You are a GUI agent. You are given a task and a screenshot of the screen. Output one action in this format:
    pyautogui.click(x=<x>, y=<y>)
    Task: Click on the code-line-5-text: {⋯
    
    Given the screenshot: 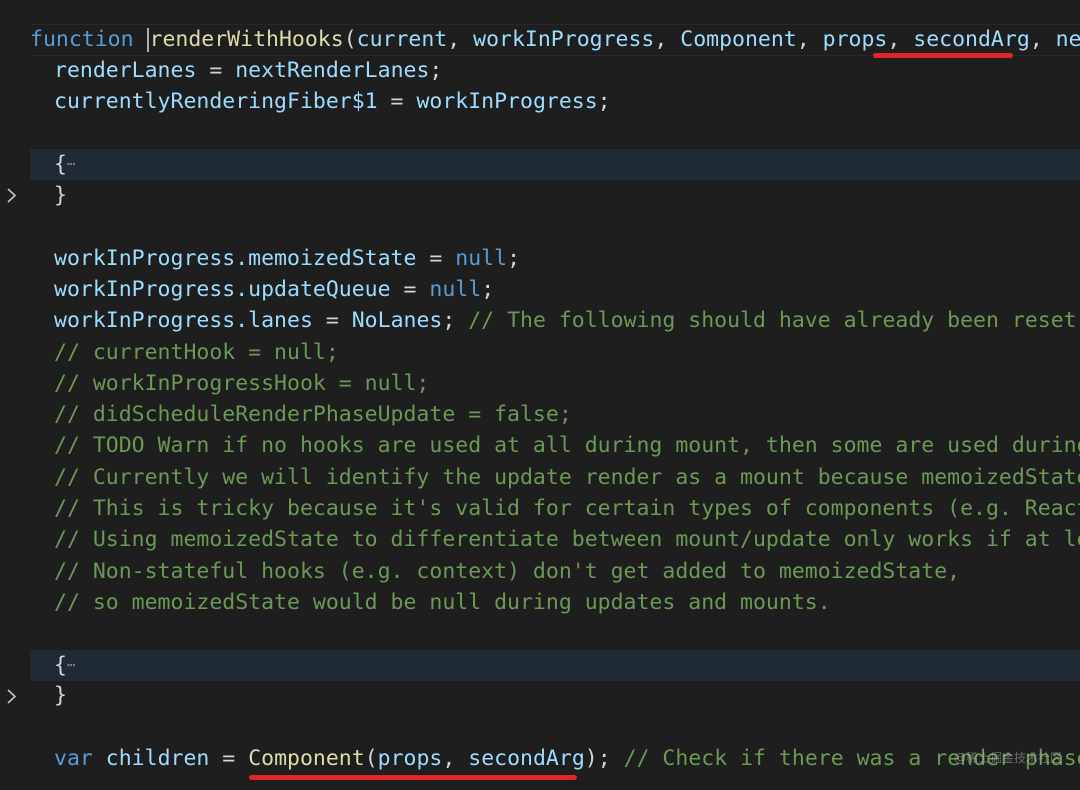 What is the action you would take?
    pyautogui.click(x=64, y=165)
    